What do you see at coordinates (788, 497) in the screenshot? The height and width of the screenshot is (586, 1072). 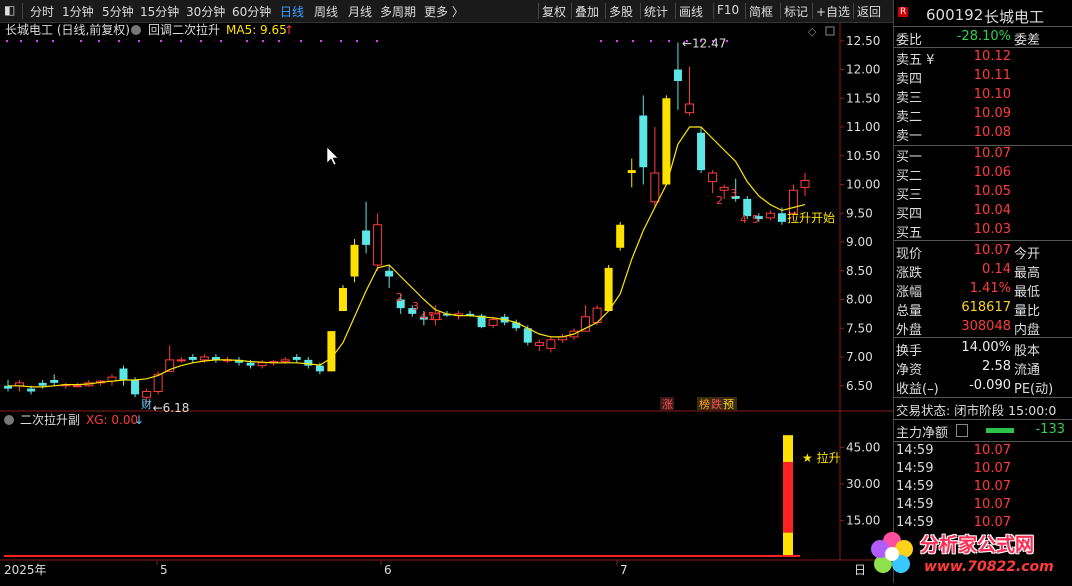 I see `signal-bar-mid` at bounding box center [788, 497].